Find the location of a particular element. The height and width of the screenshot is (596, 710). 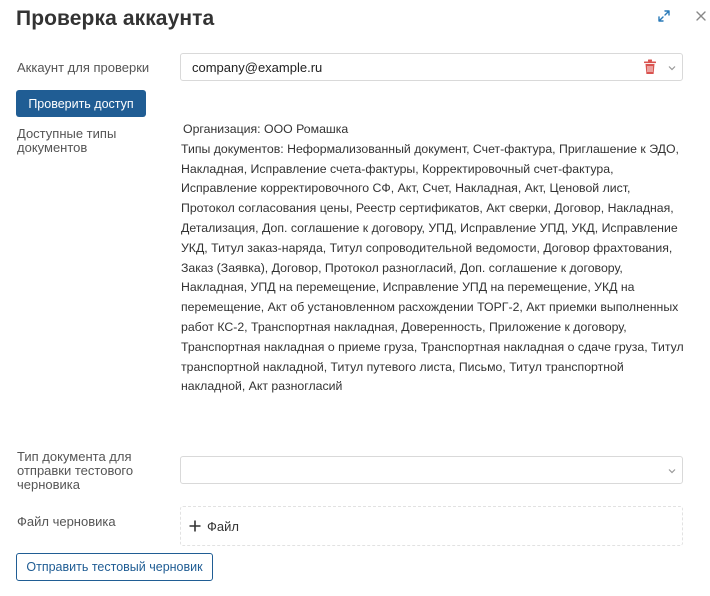

draft-file-label: Файл черновика is located at coordinates (66, 521).